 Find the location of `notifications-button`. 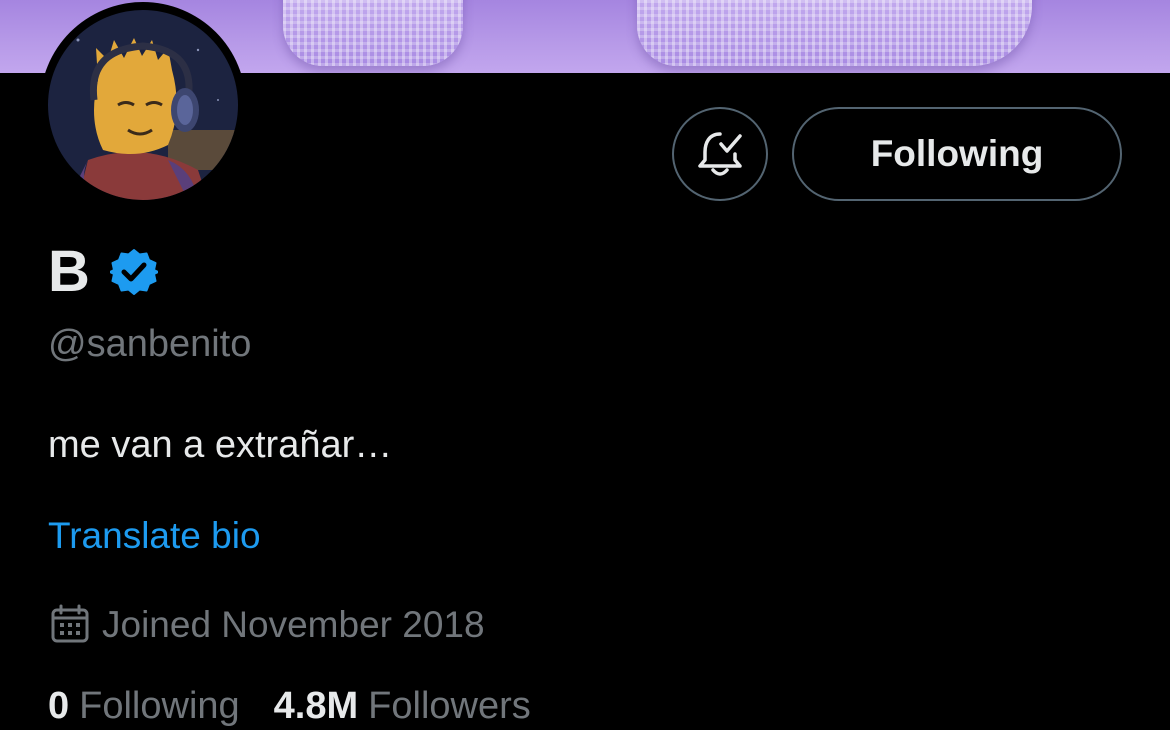

notifications-button is located at coordinates (720, 154).